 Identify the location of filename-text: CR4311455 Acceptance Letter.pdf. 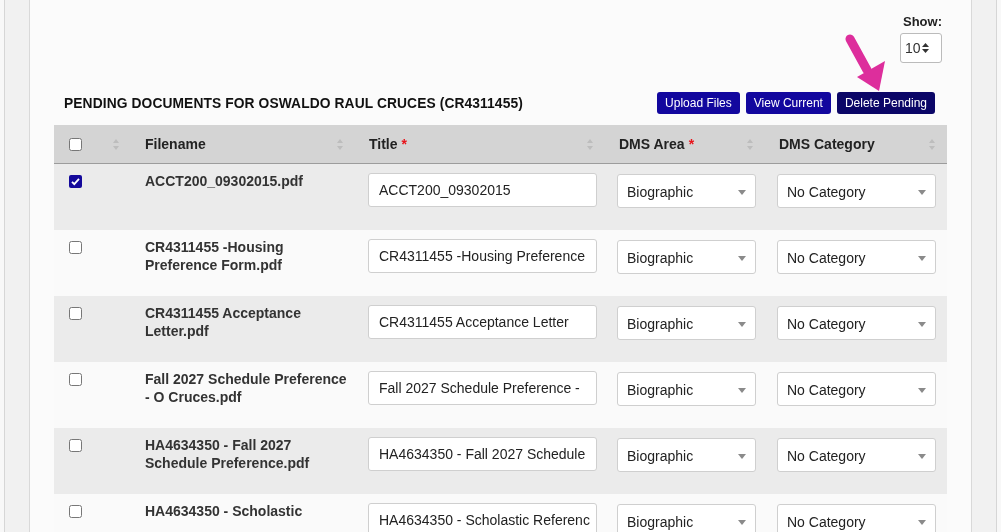
(223, 322).